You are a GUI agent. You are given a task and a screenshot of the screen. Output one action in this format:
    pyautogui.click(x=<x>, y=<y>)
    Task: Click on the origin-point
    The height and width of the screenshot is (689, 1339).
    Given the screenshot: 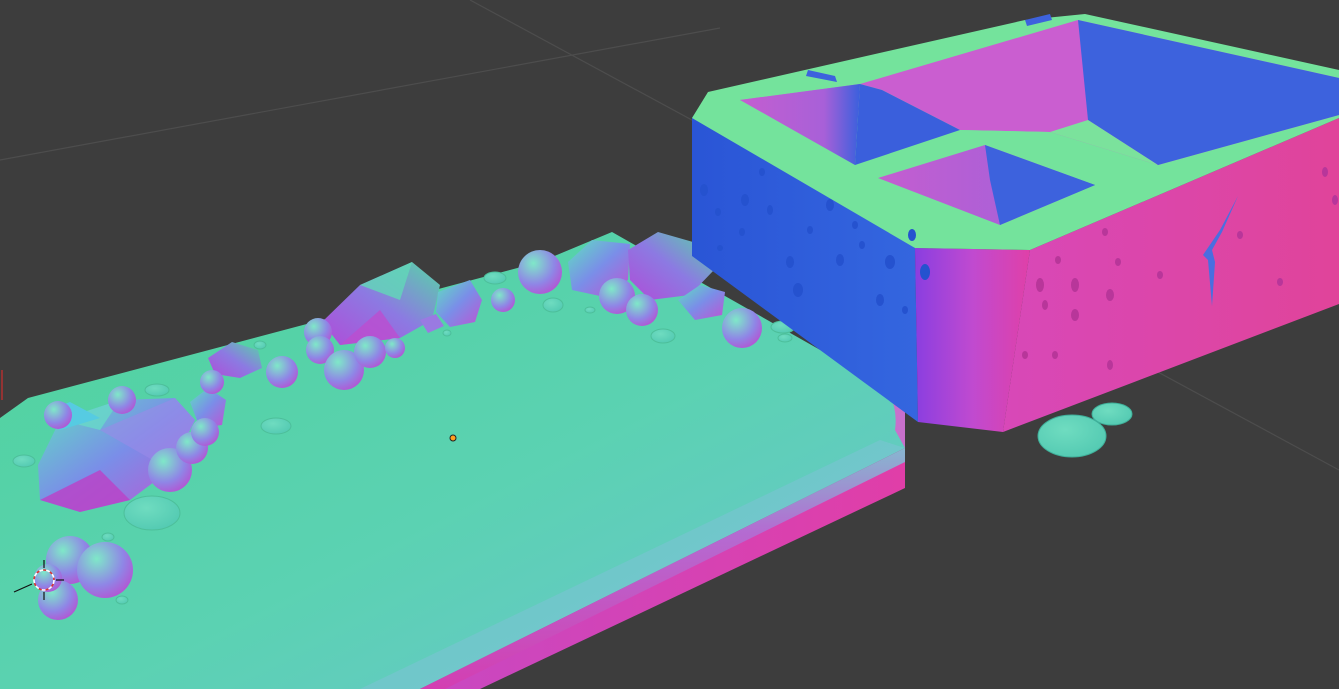 What is the action you would take?
    pyautogui.click(x=453, y=438)
    